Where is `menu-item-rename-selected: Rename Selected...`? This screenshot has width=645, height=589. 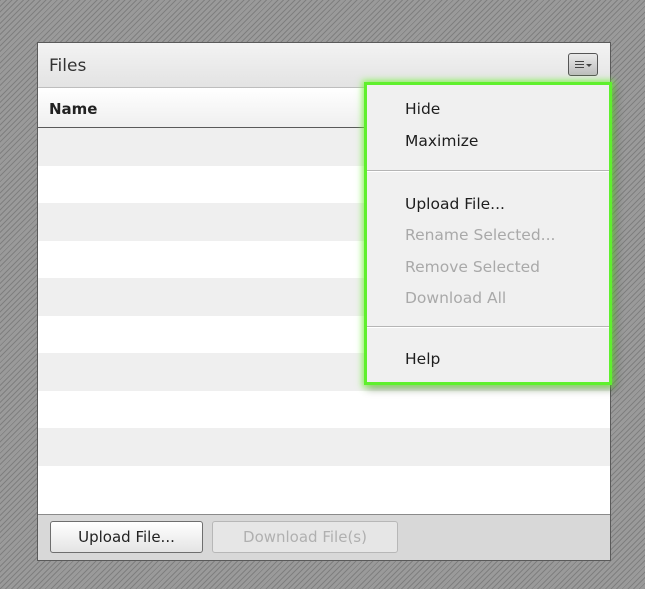
menu-item-rename-selected: Rename Selected... is located at coordinates (480, 235).